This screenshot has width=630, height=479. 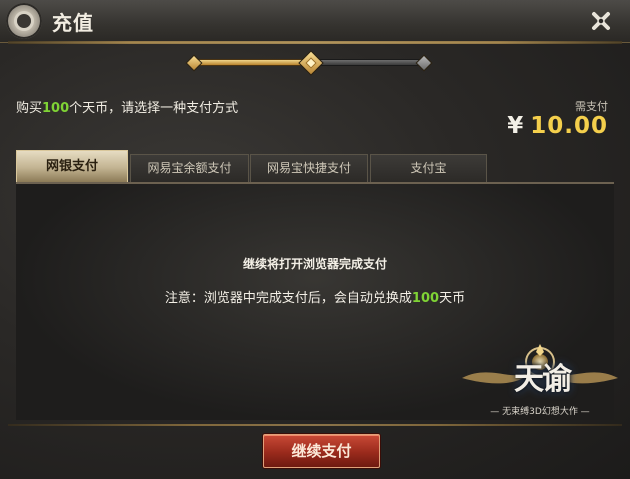 What do you see at coordinates (591, 106) in the screenshot?
I see `amount-due-label: 需支付` at bounding box center [591, 106].